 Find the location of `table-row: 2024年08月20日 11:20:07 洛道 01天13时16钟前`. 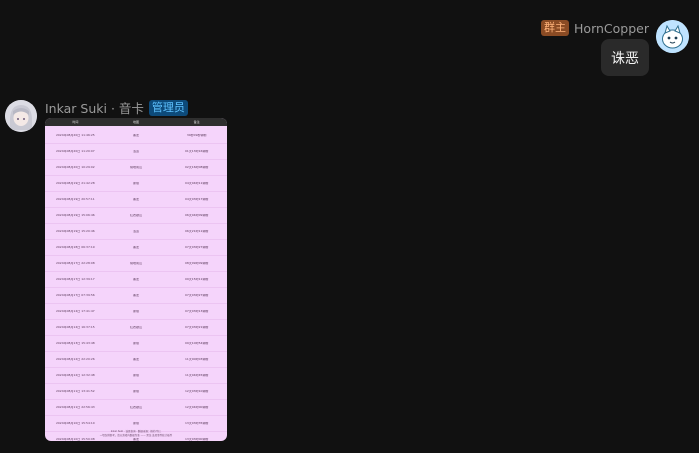

table-row: 2024年08月20日 11:20:07 洛道 01天13时16钟前 is located at coordinates (136, 152).